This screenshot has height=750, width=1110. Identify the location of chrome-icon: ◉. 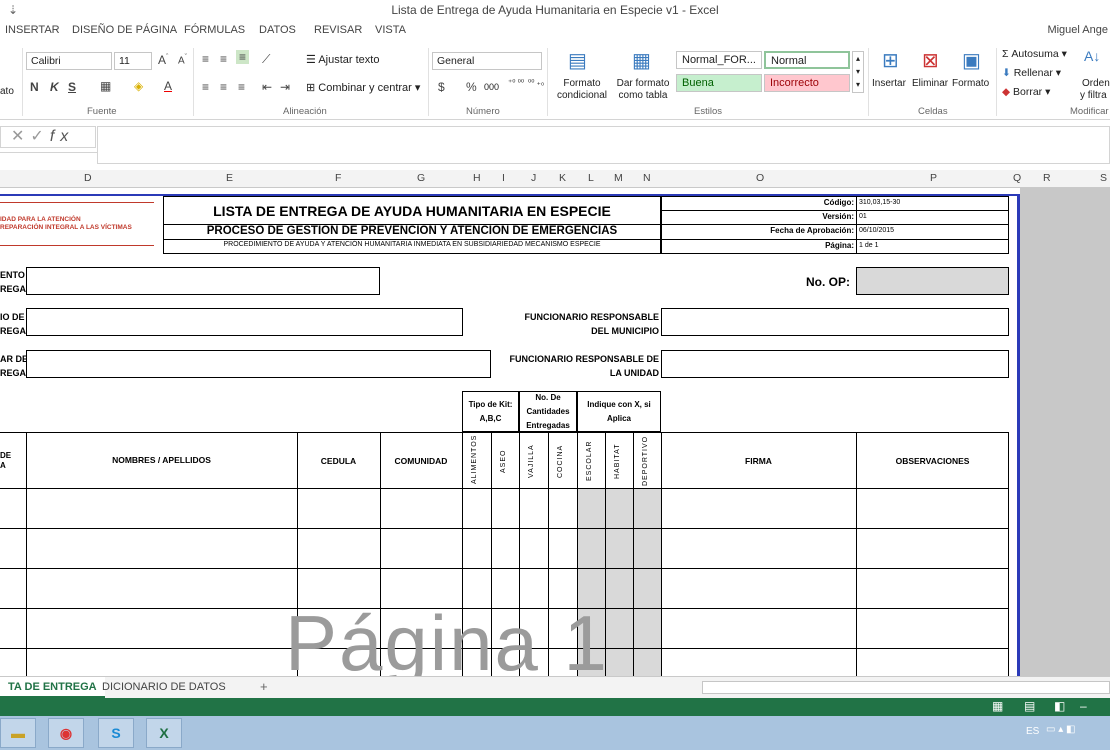
(66, 733).